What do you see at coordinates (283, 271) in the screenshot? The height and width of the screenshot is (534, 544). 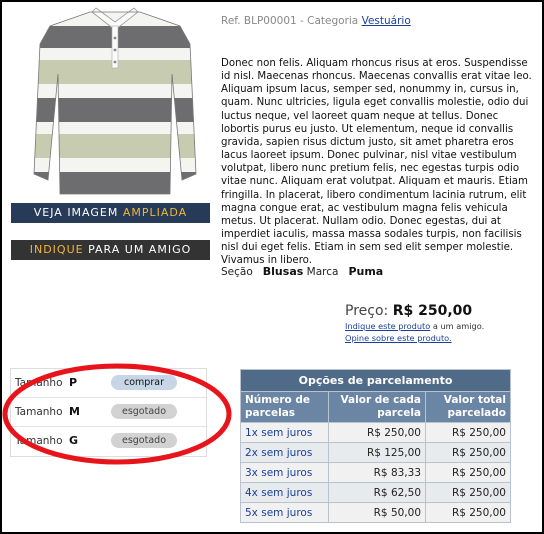 I see `section-value: Blusas` at bounding box center [283, 271].